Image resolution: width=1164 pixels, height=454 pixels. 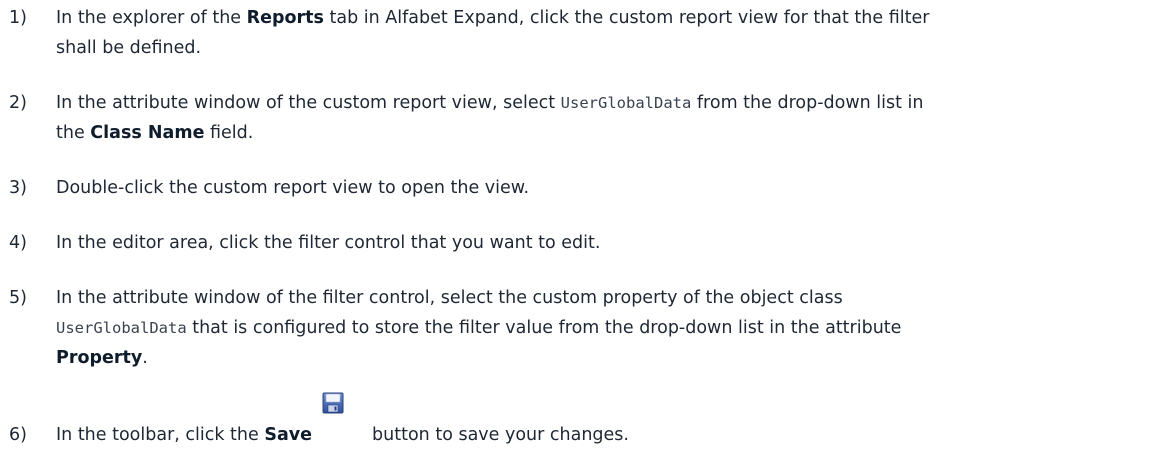 I want to click on text-run: In the toolbar, click the, so click(x=160, y=435).